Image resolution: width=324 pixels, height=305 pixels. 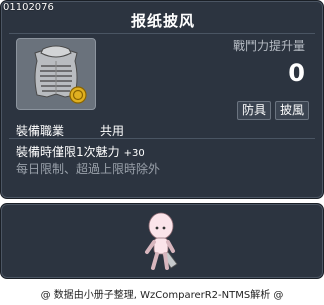 I want to click on limit-text: 每日限制、超過上限時除外, so click(x=88, y=169).